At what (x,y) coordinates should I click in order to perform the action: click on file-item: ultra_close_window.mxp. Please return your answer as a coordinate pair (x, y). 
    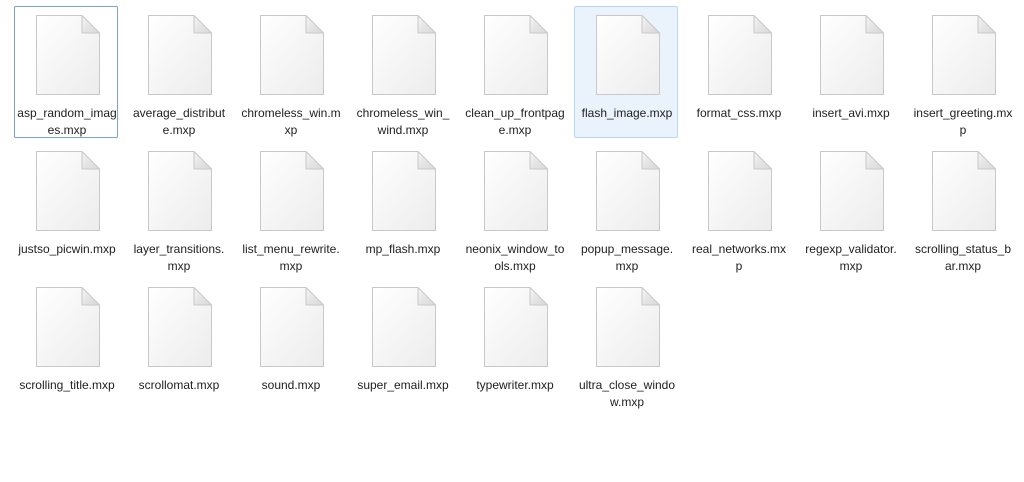
    Looking at the image, I should click on (626, 344).